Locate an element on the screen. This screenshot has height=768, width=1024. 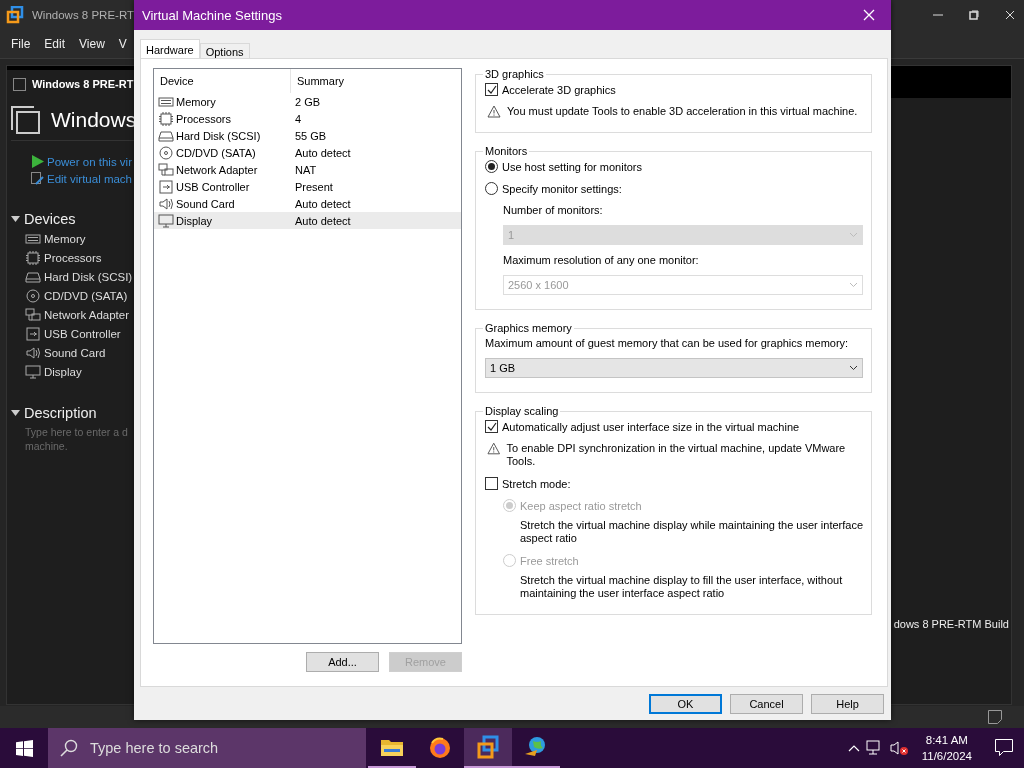
section-heading: Description is located at coordinates (60, 413).